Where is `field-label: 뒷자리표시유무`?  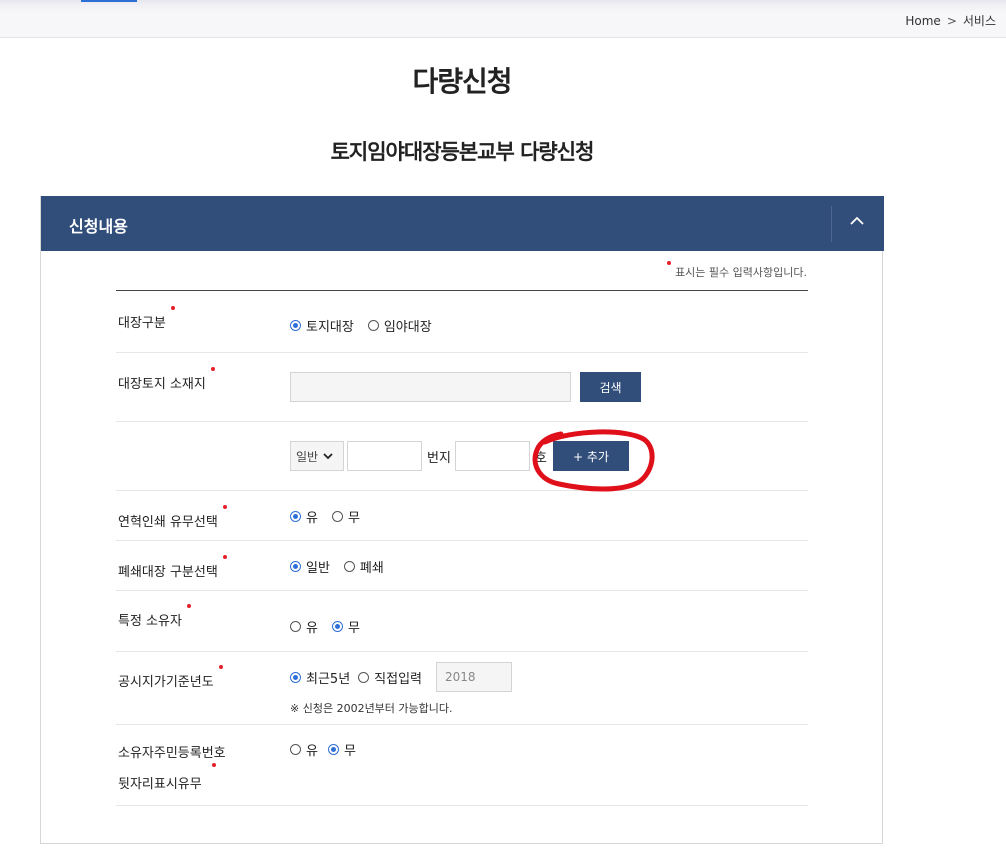 field-label: 뒷자리표시유무 is located at coordinates (167, 777).